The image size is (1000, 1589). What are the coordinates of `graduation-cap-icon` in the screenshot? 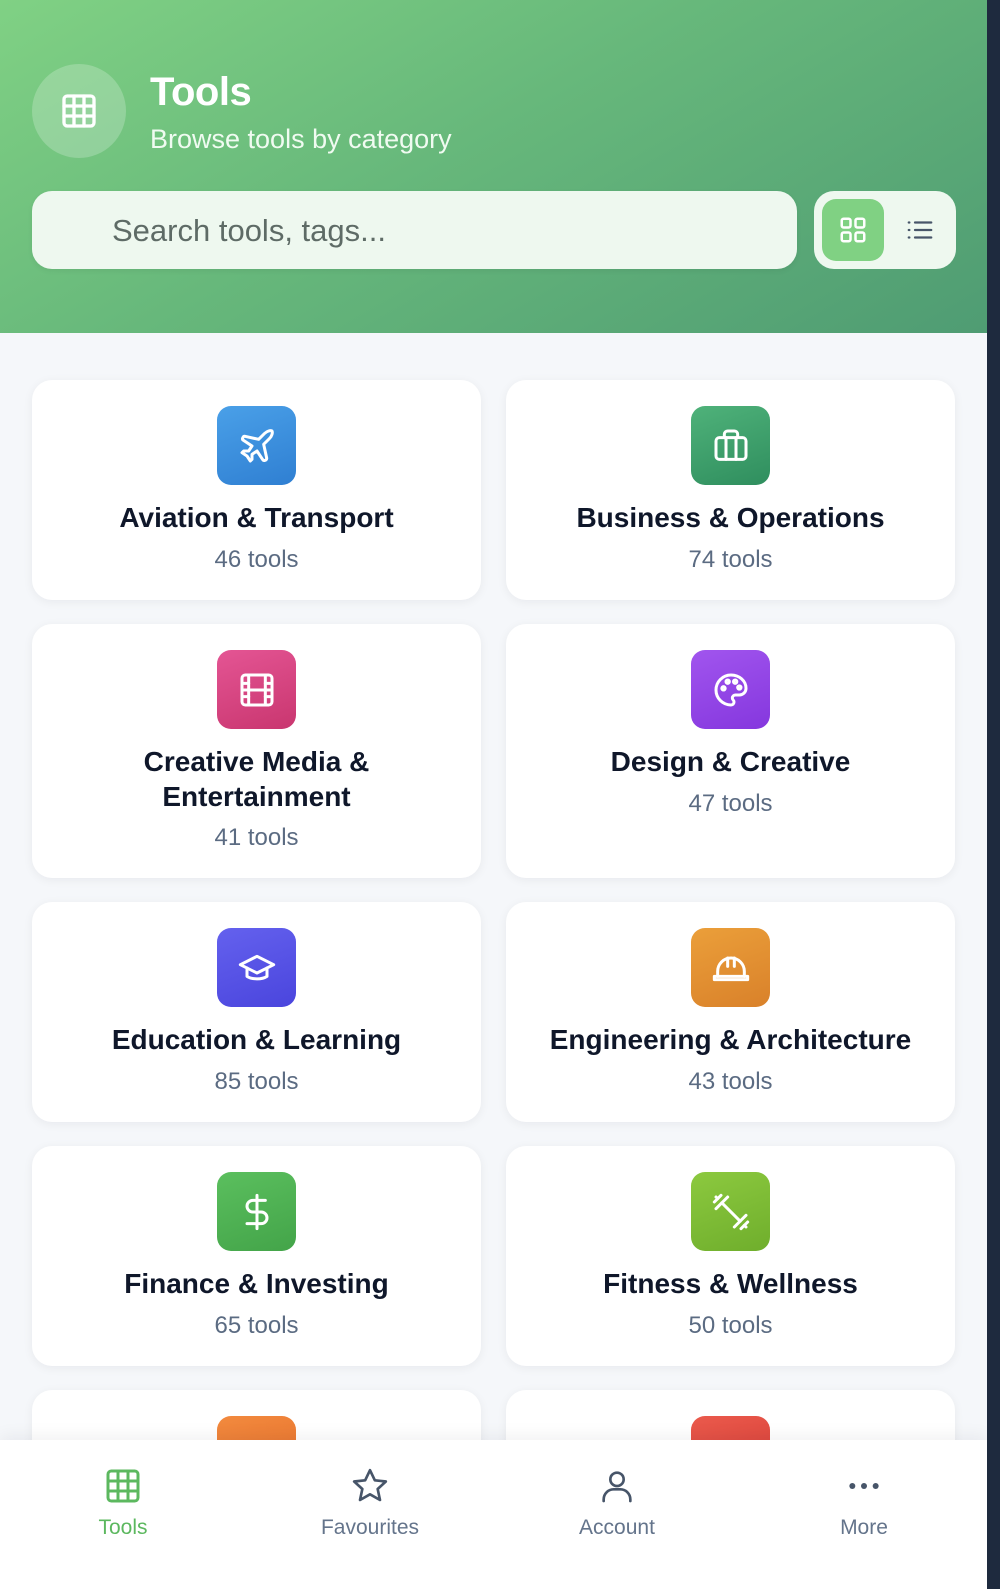 It's located at (257, 968).